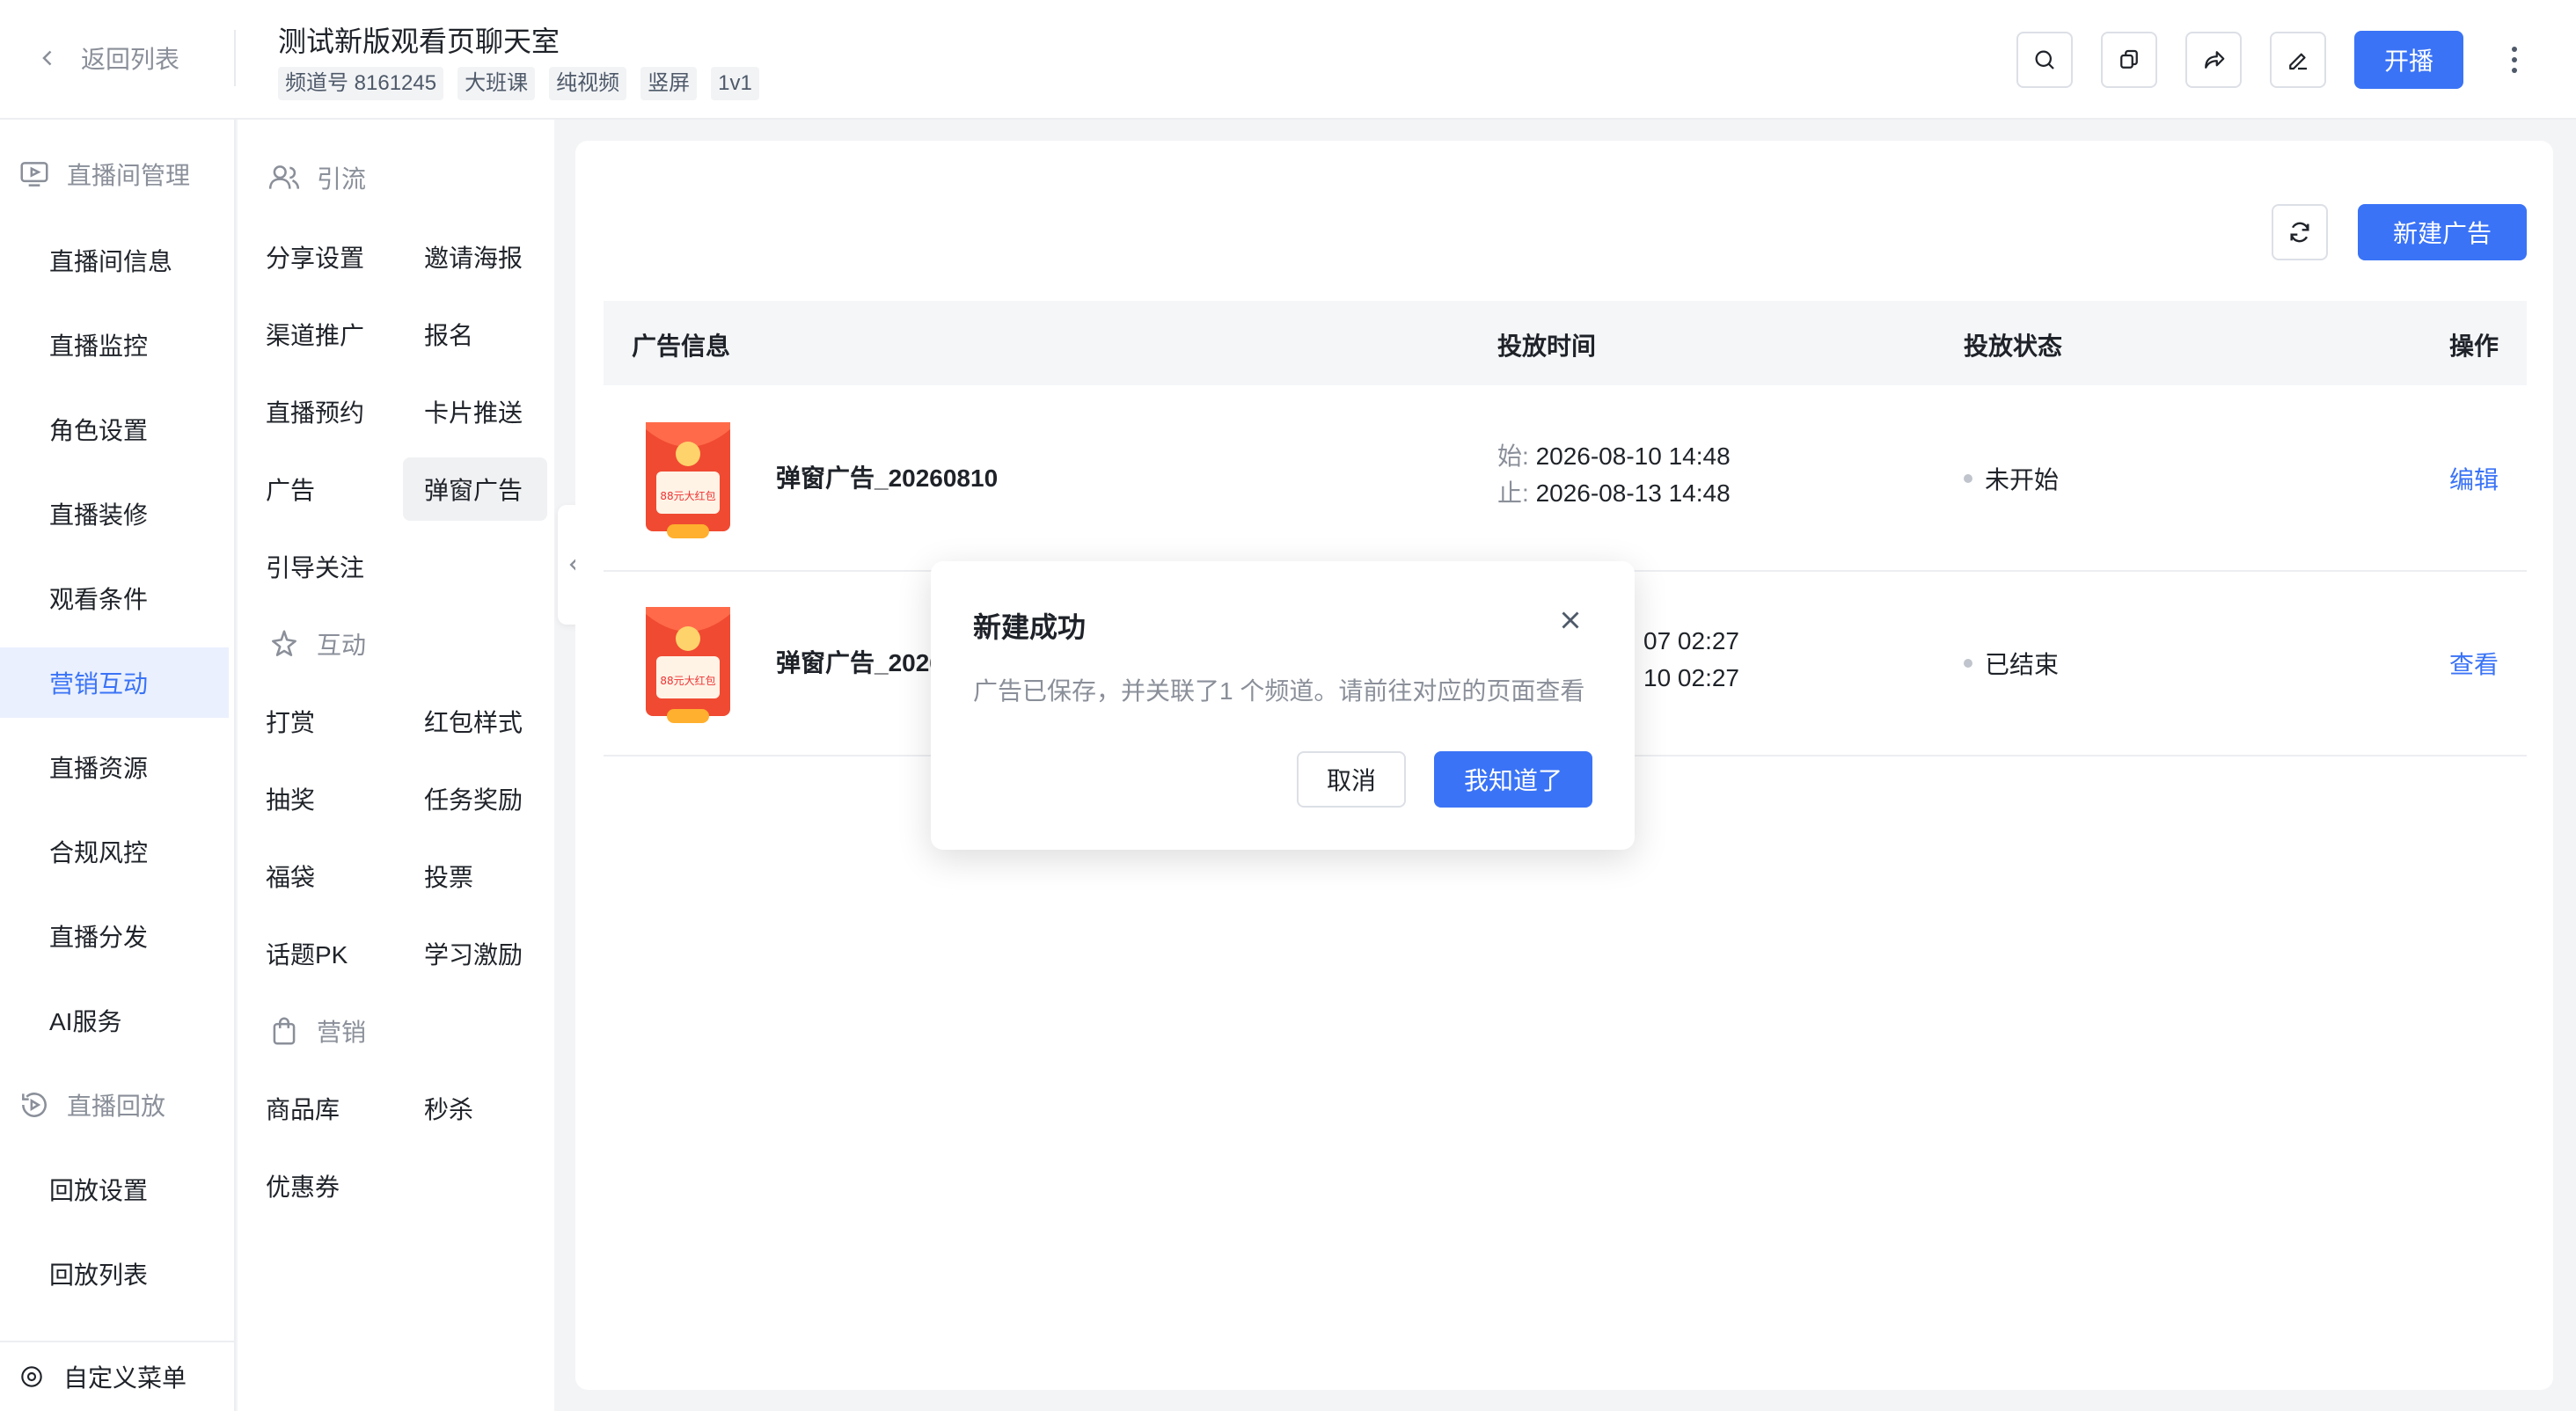 This screenshot has height=1411, width=2576. Describe the element at coordinates (2022, 665) in the screenshot. I see `status-text: 已结束` at that location.